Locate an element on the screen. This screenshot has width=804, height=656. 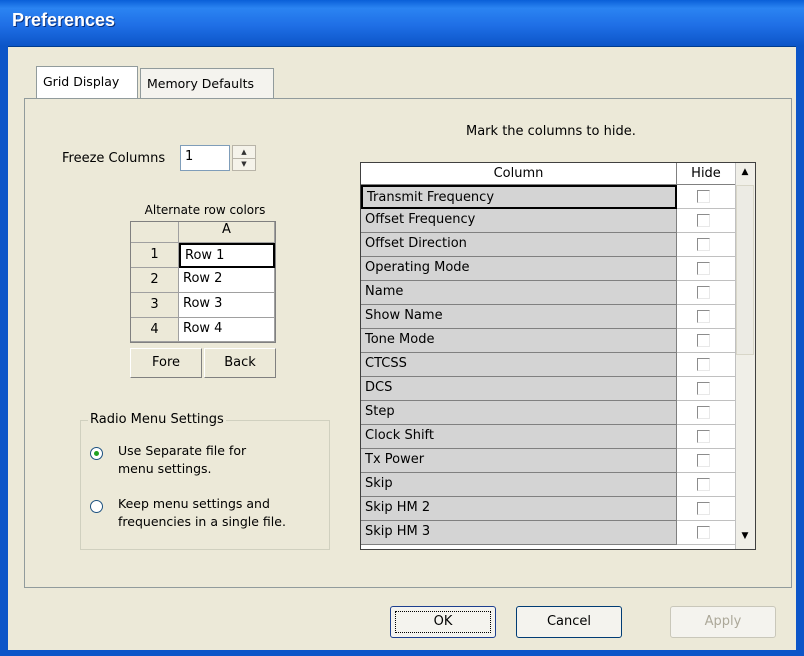
radio-menu-settings-title: Radio Menu Settings is located at coordinates (157, 419).